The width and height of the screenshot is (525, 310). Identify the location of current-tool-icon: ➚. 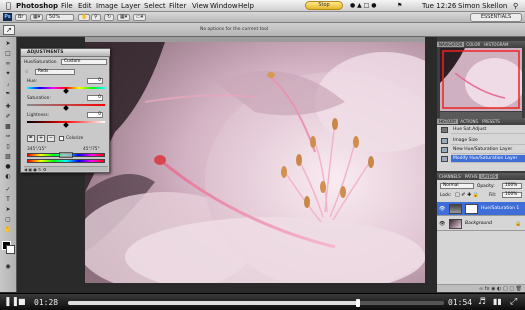
(9, 30).